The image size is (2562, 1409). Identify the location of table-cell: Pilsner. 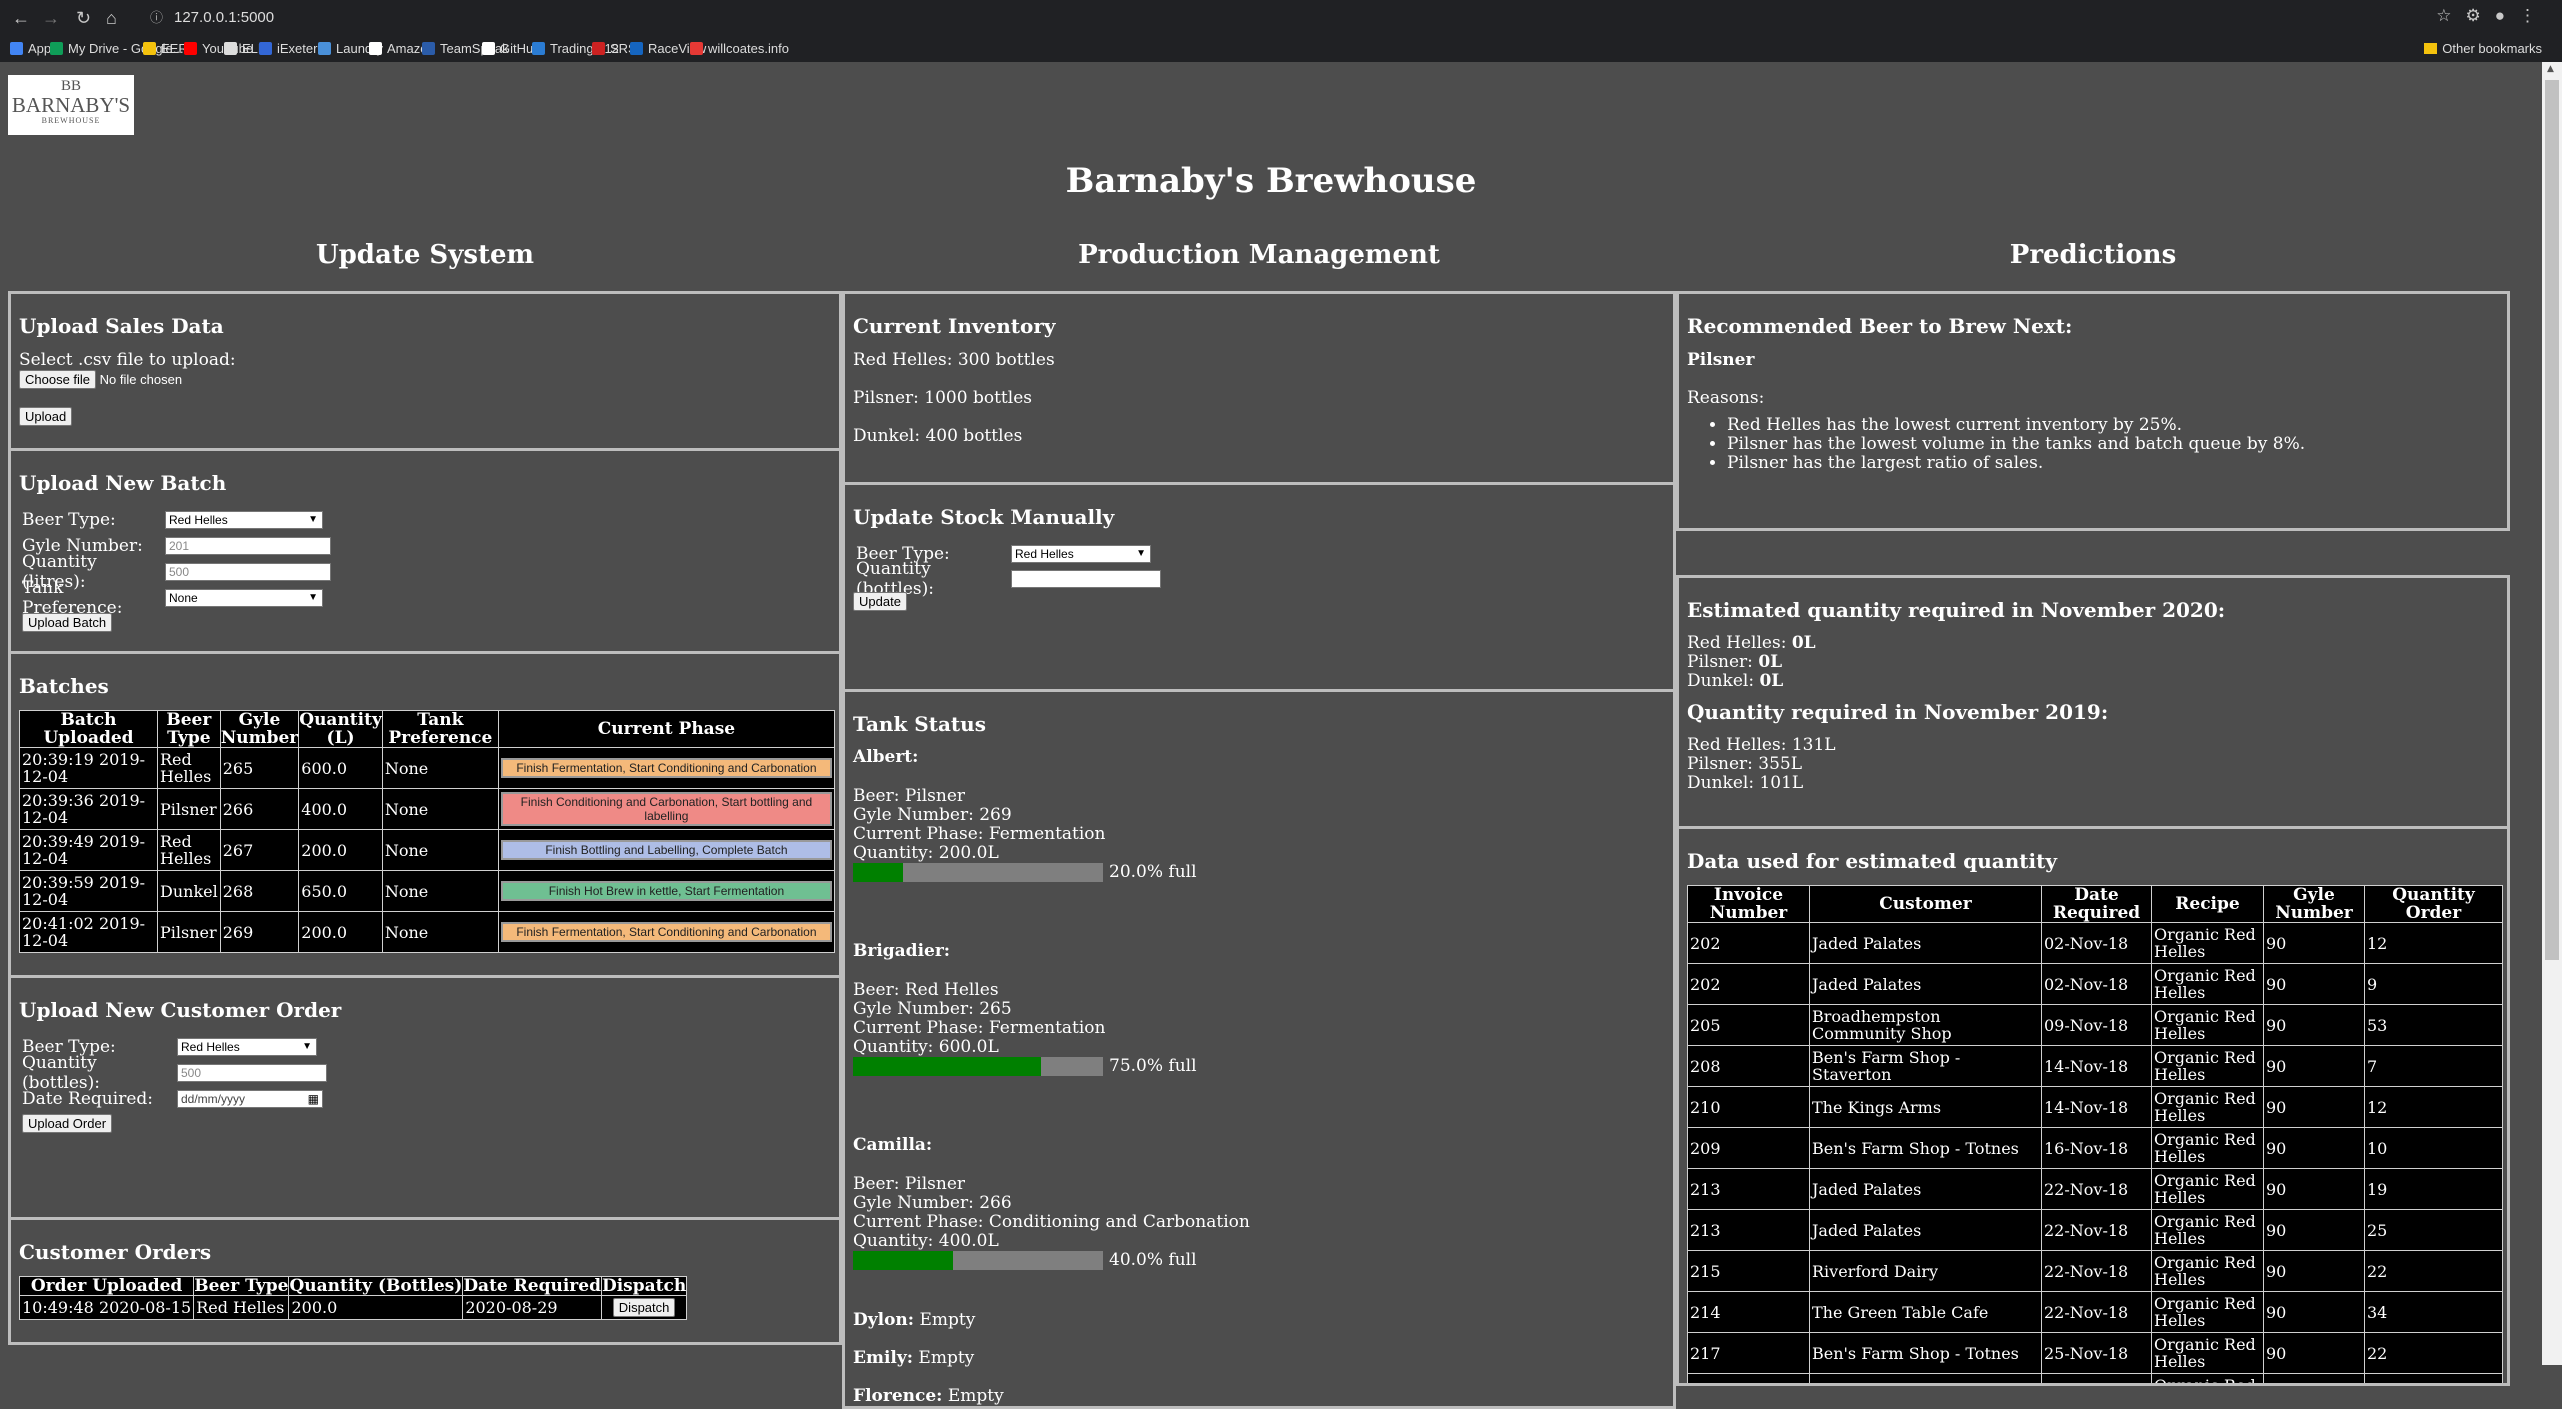
(189, 932).